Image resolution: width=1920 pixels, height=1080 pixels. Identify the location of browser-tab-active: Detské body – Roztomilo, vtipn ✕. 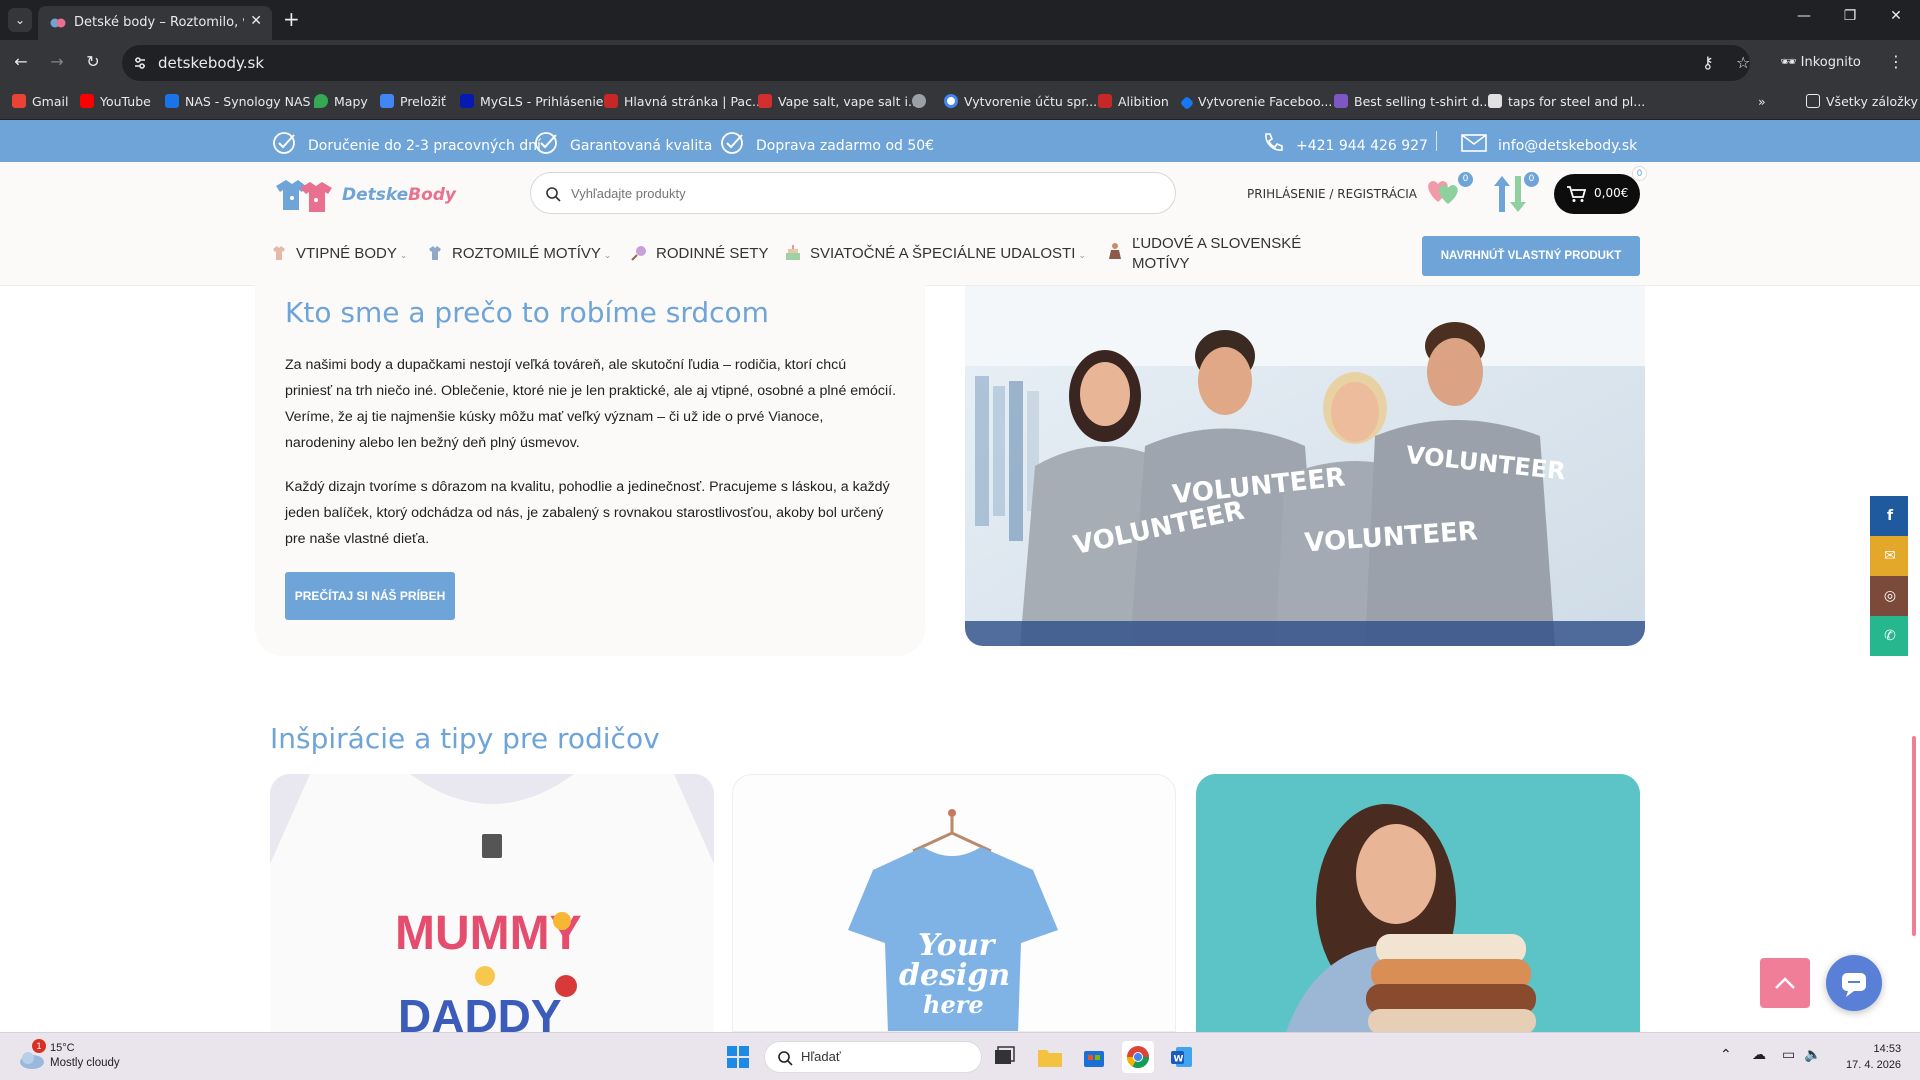
(155, 23).